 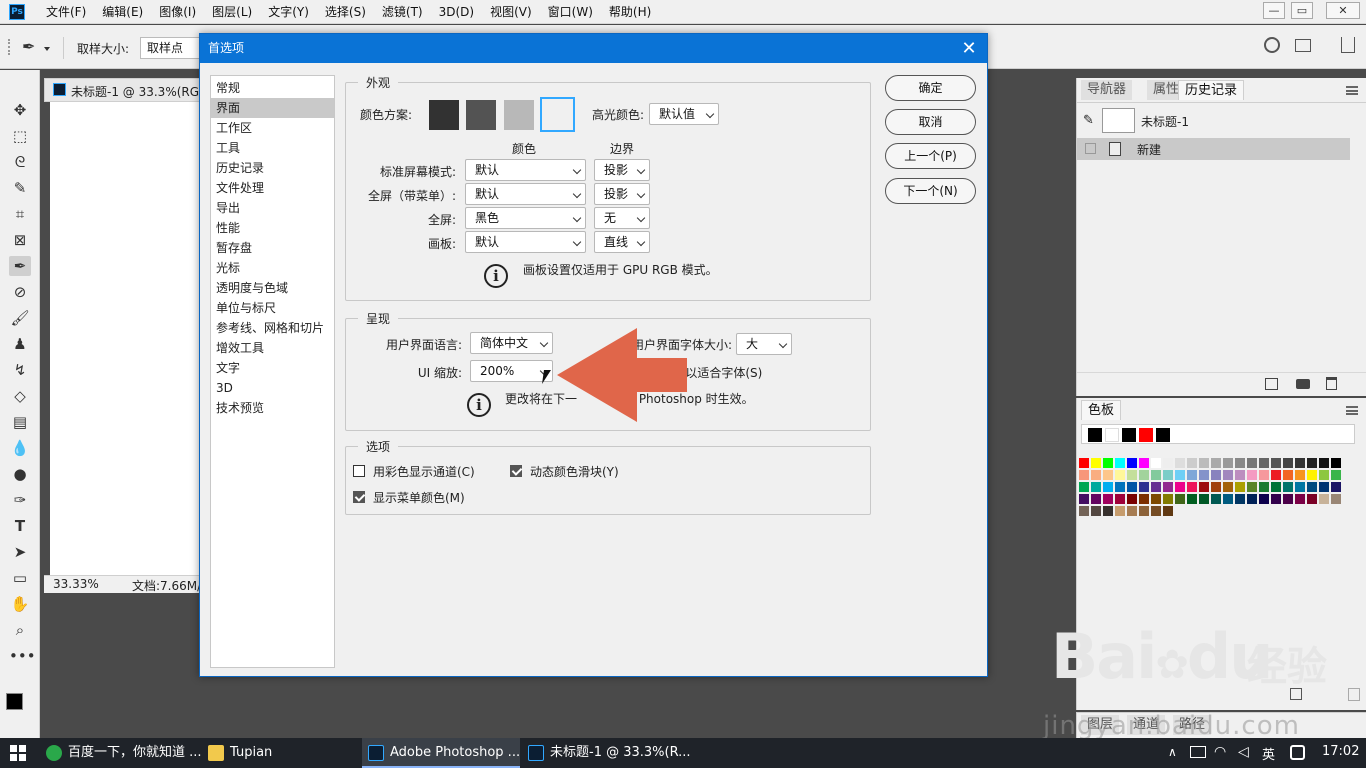 What do you see at coordinates (20, 422) in the screenshot?
I see `gradient-tool-icon: ▤` at bounding box center [20, 422].